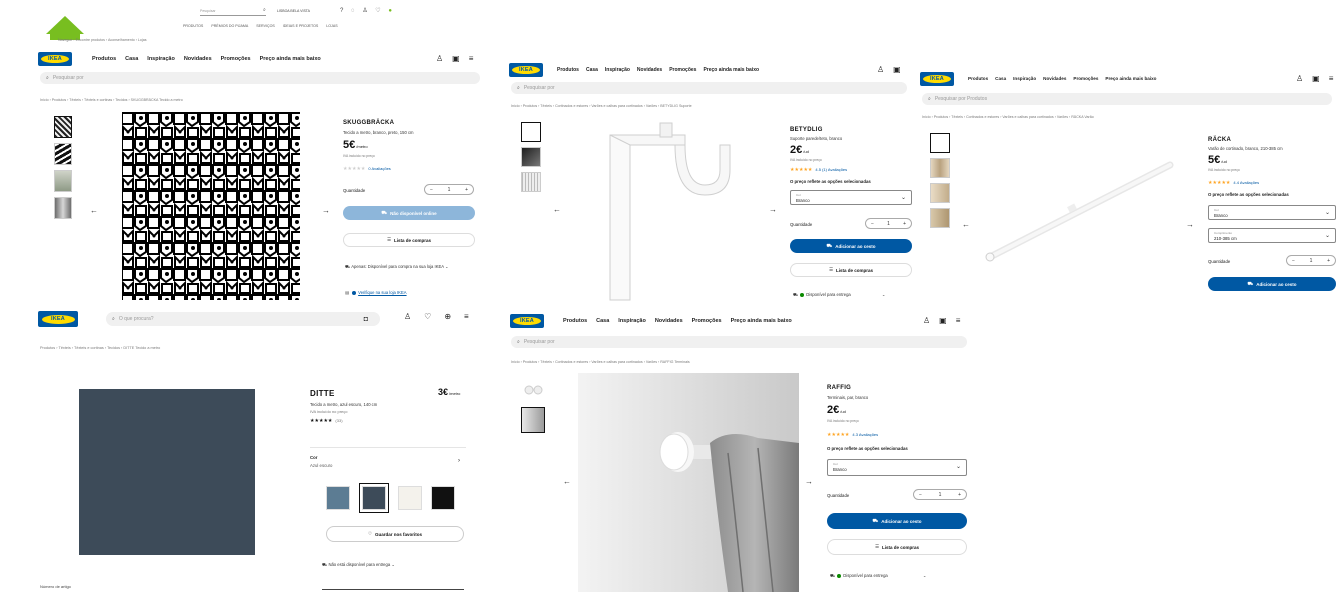 The image size is (1342, 592). I want to click on search-bar: ⌕ O que procura? ◘, so click(243, 319).